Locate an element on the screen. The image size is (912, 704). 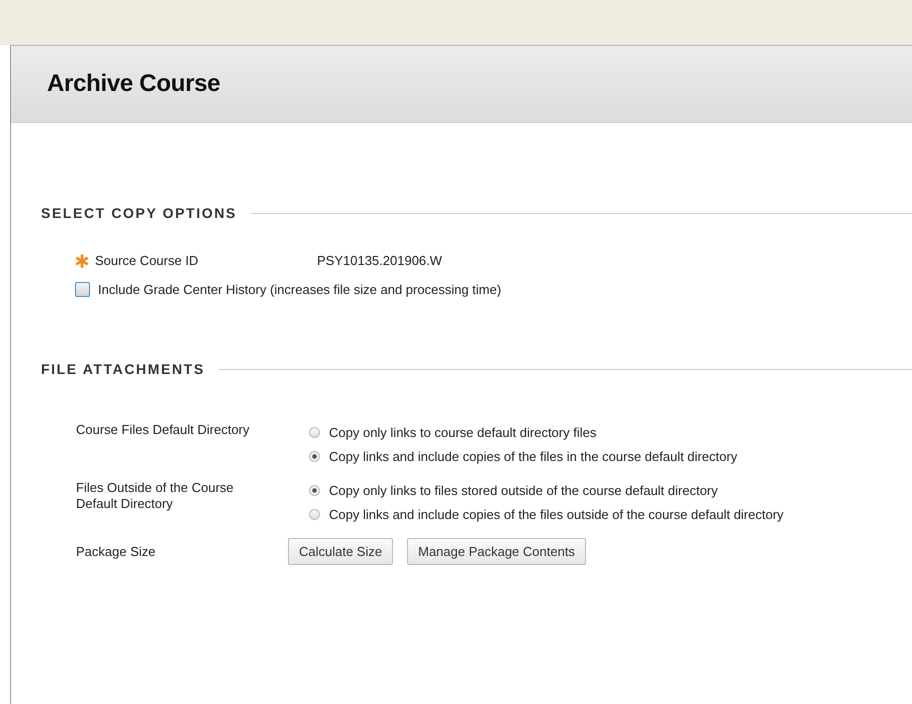
checkbox is located at coordinates (82, 289).